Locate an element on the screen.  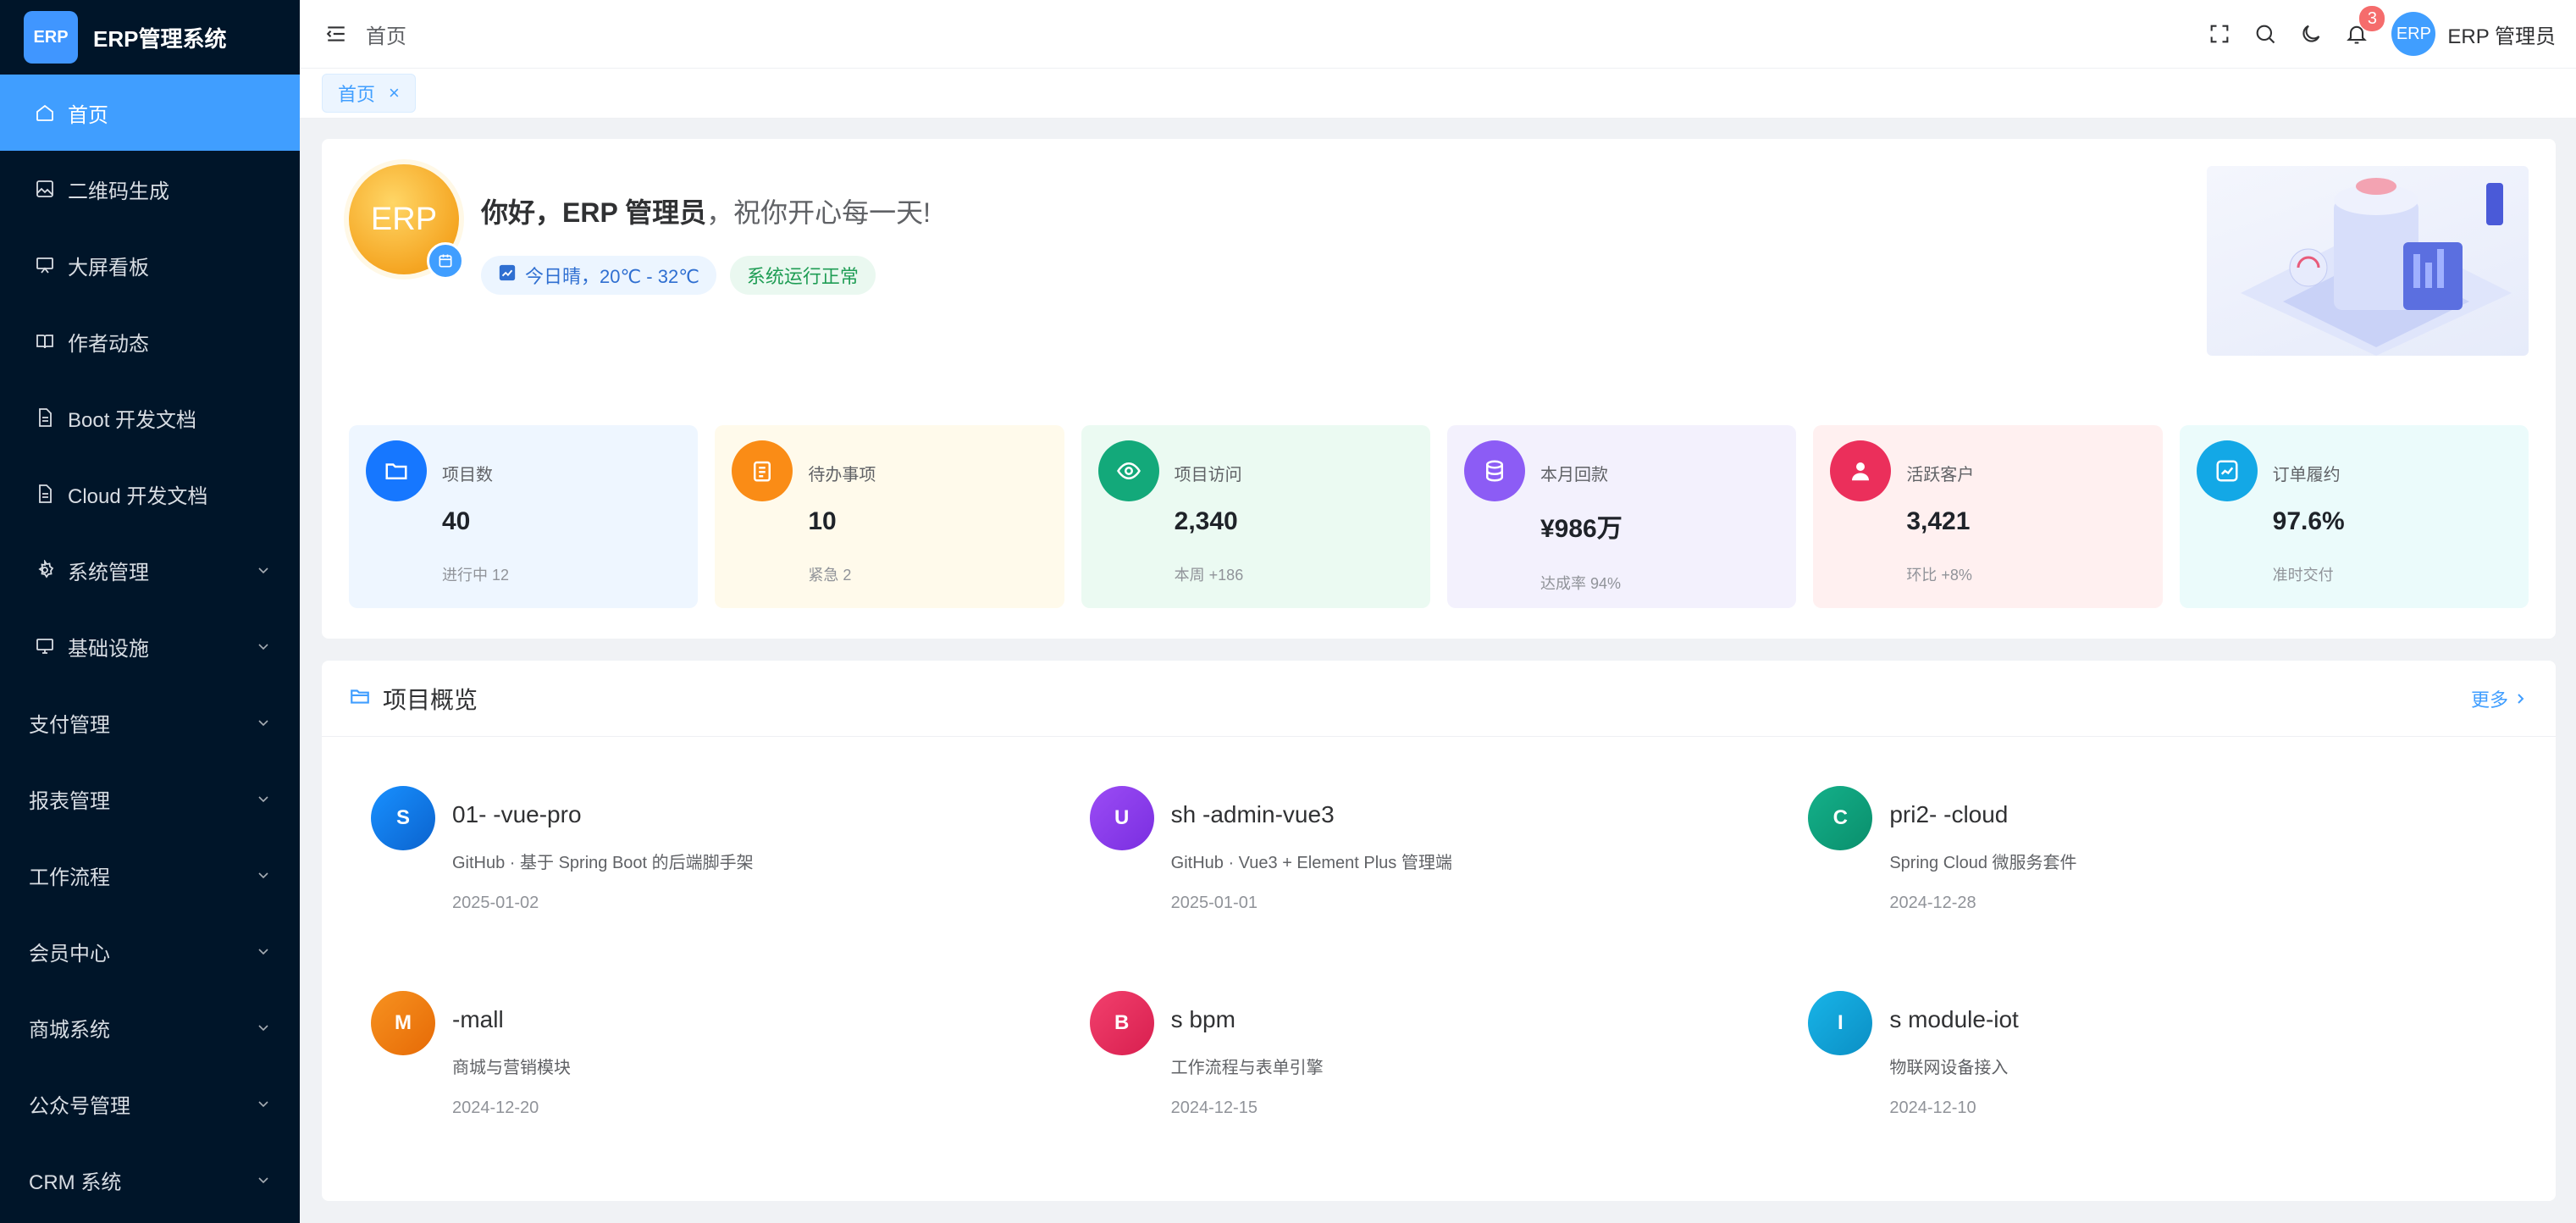
project-name: -mall is located at coordinates (511, 1019).